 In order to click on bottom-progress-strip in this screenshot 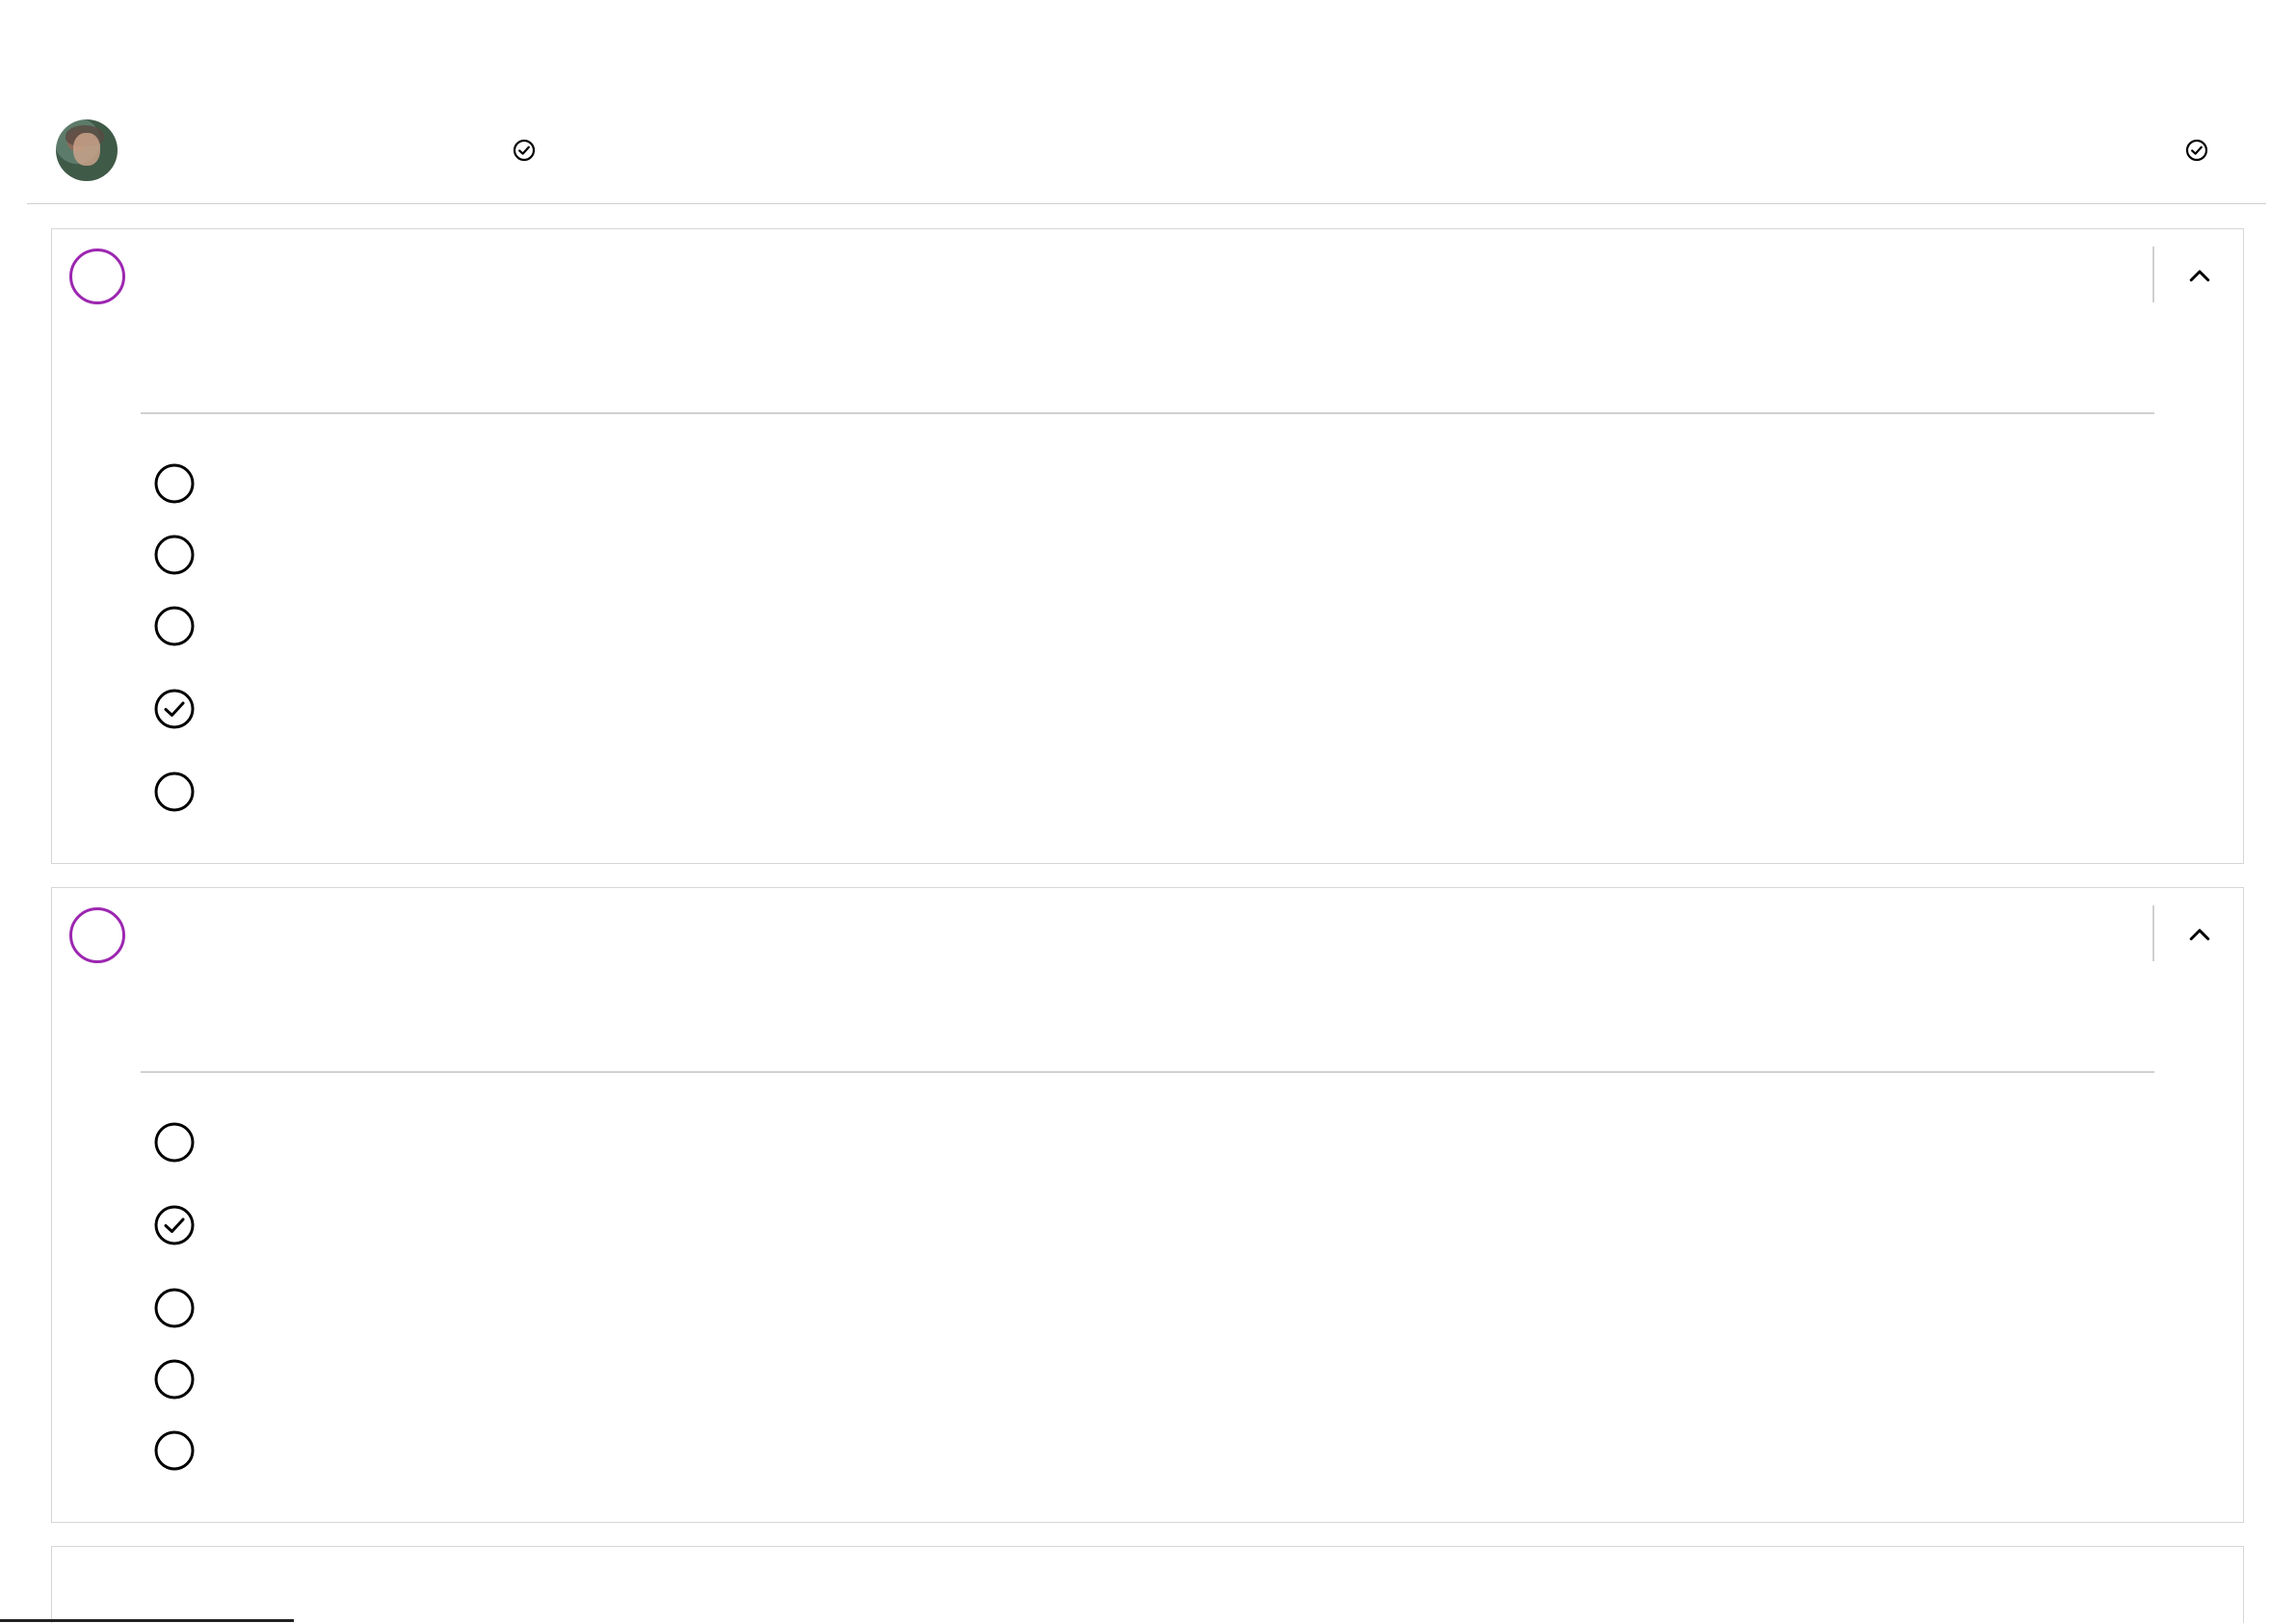, I will do `click(147, 1620)`.